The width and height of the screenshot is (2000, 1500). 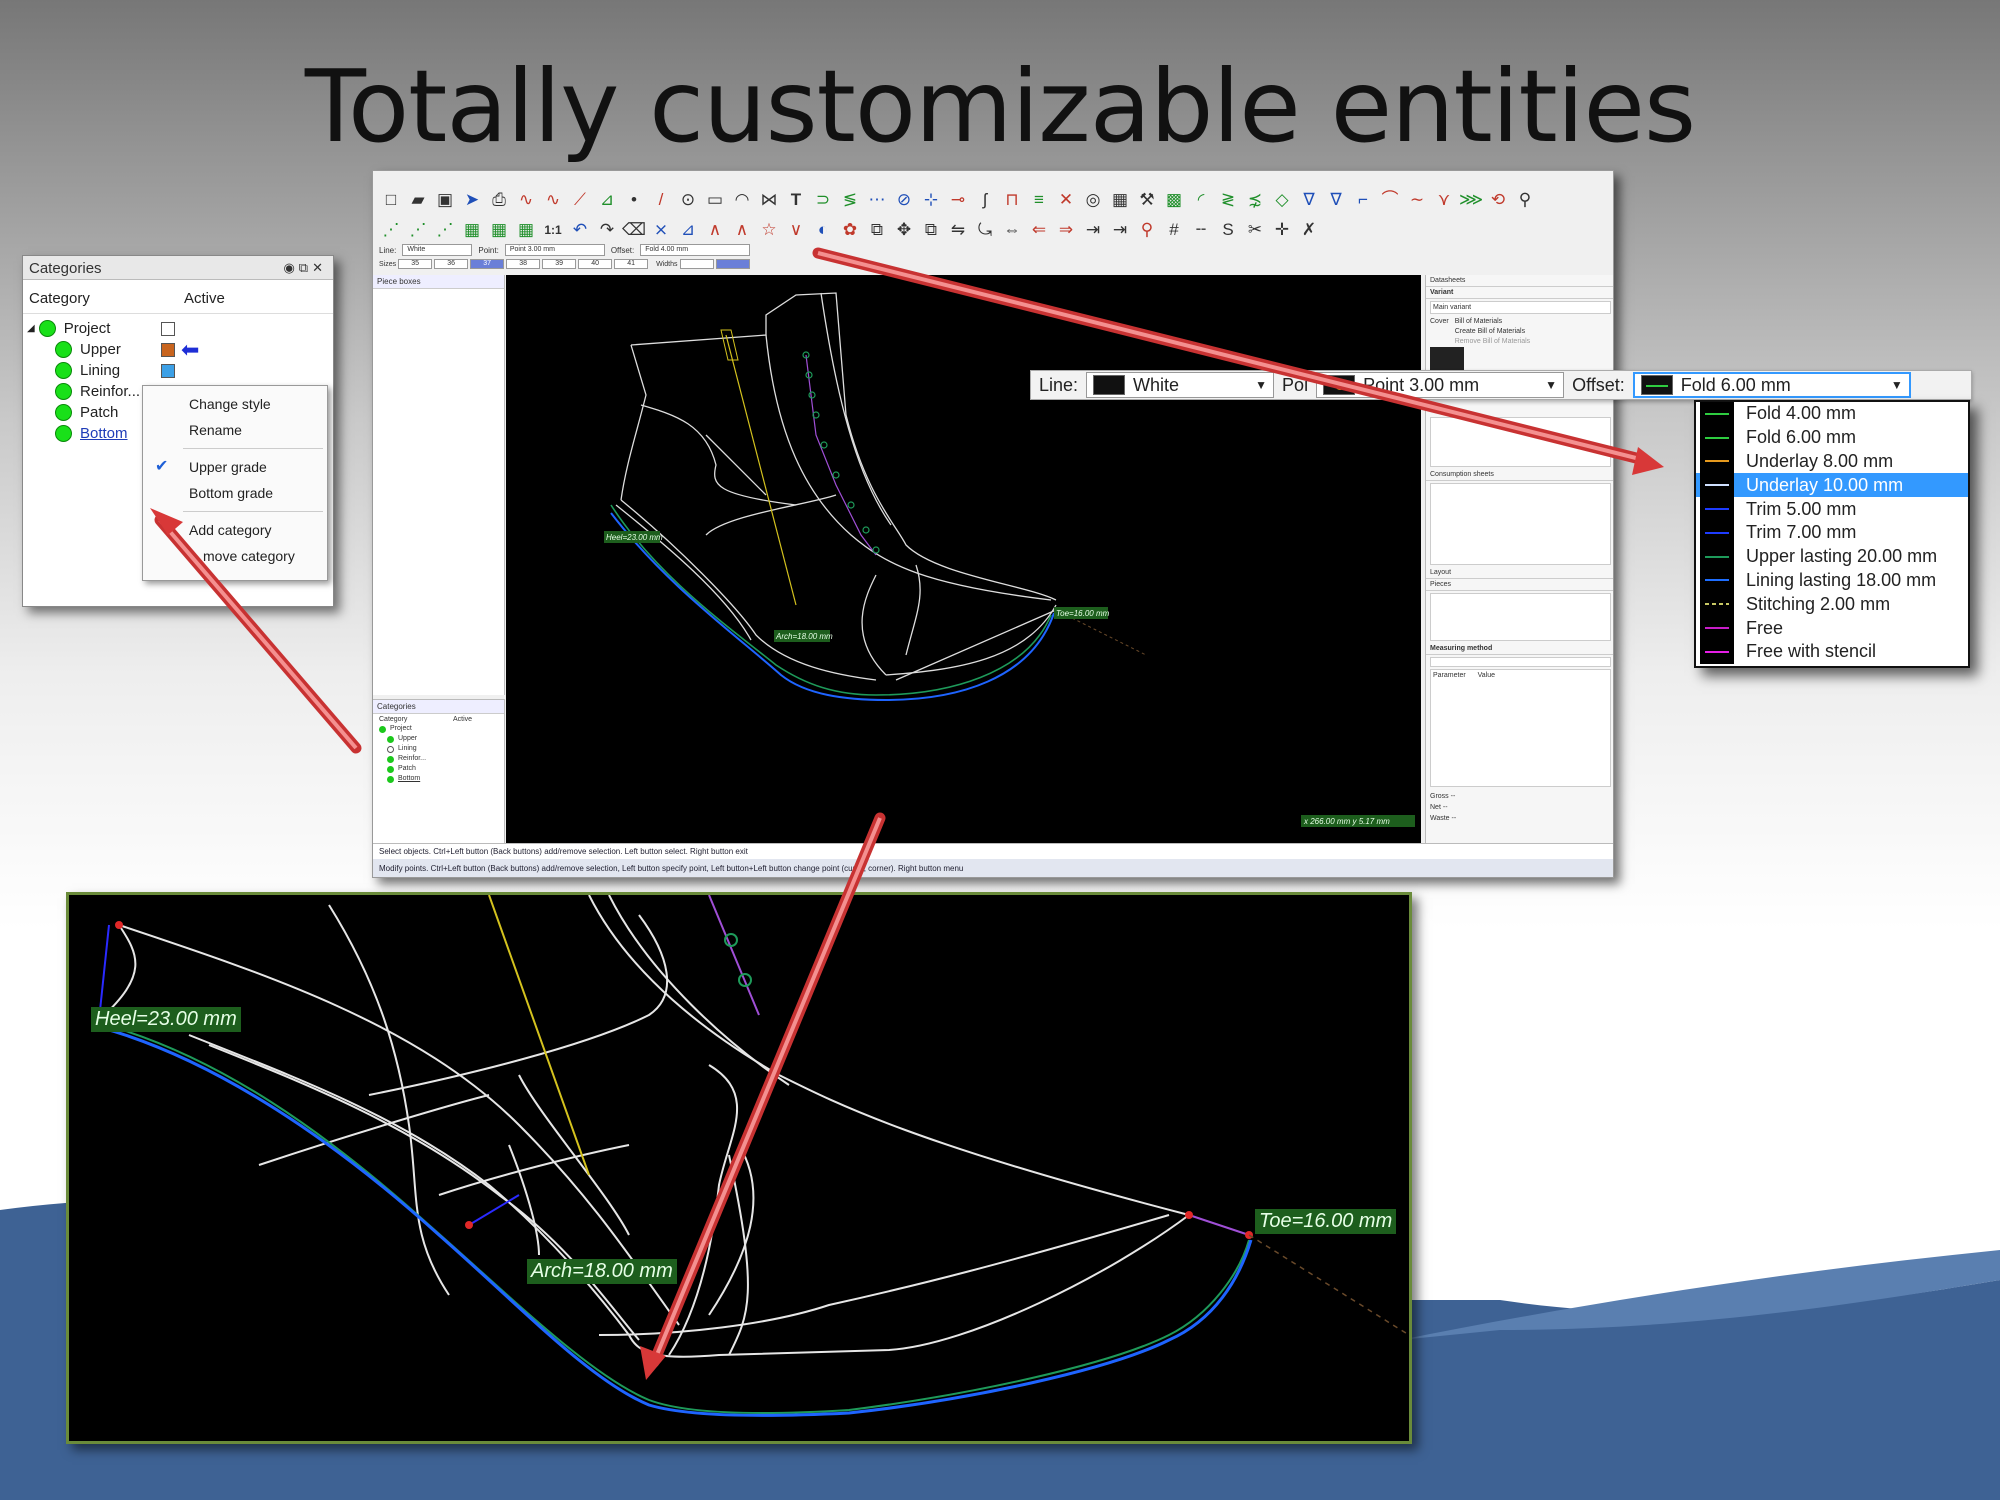 I want to click on chain-stitch-icon: ⋰, so click(x=418, y=230).